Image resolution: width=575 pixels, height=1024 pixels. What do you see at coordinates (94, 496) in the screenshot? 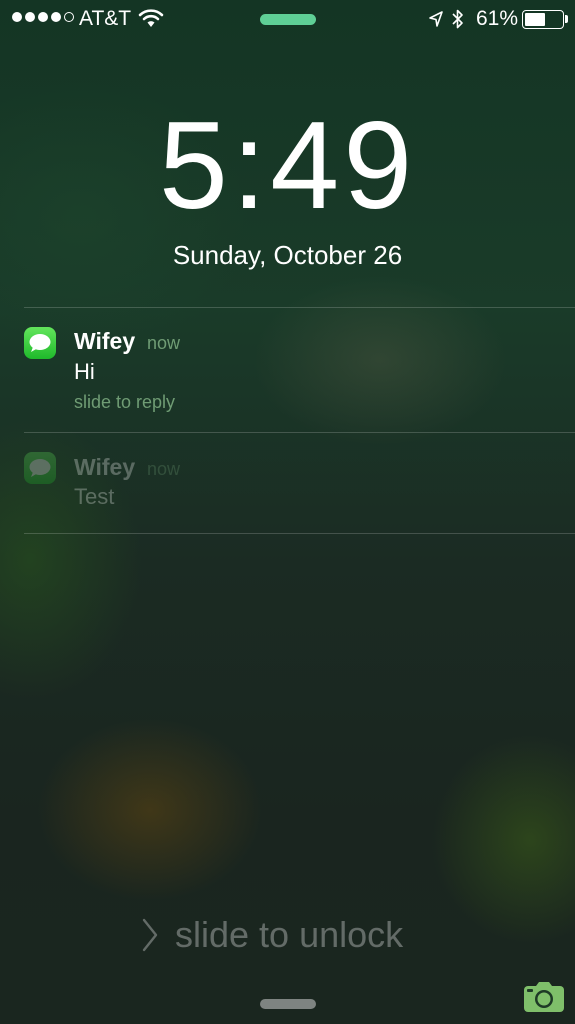
I see `notification-message: Test` at bounding box center [94, 496].